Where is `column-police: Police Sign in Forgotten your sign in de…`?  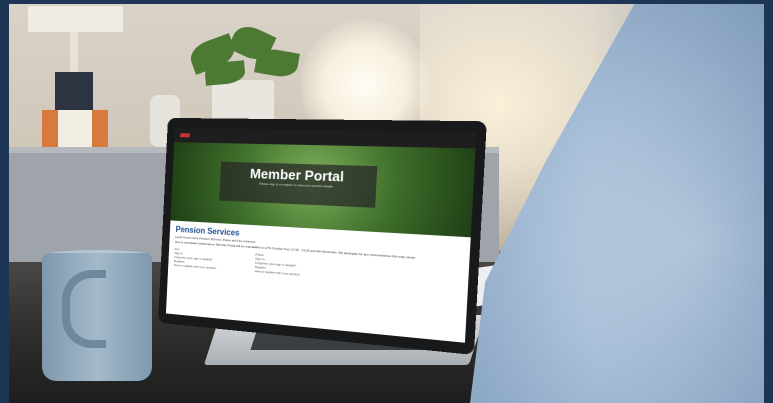 column-police: Police Sign in Forgotten your sign in de… is located at coordinates (297, 265).